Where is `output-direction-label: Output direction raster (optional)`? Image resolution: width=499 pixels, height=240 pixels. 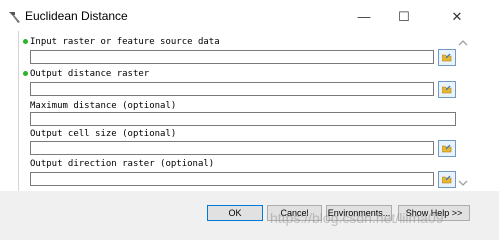
output-direction-label: Output direction raster (optional) is located at coordinates (122, 164).